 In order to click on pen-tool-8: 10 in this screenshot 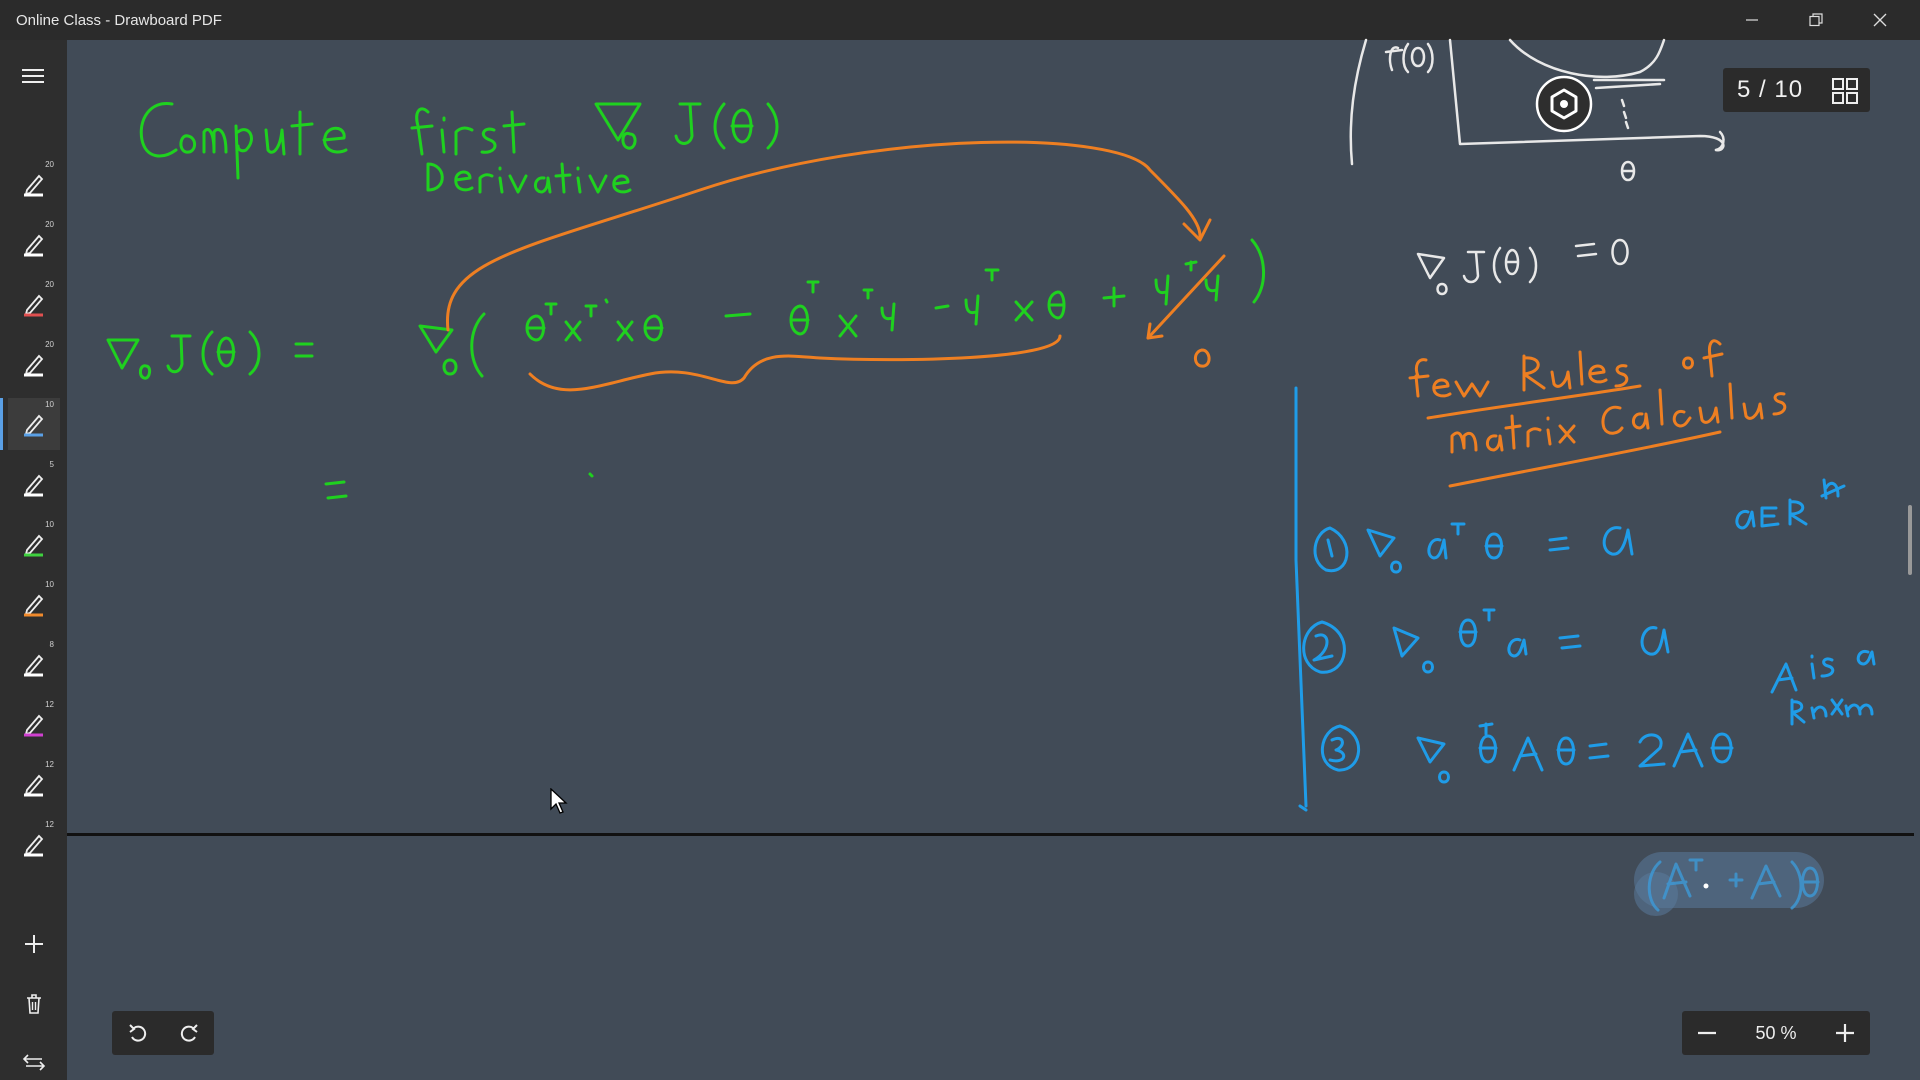, I will do `click(34, 604)`.